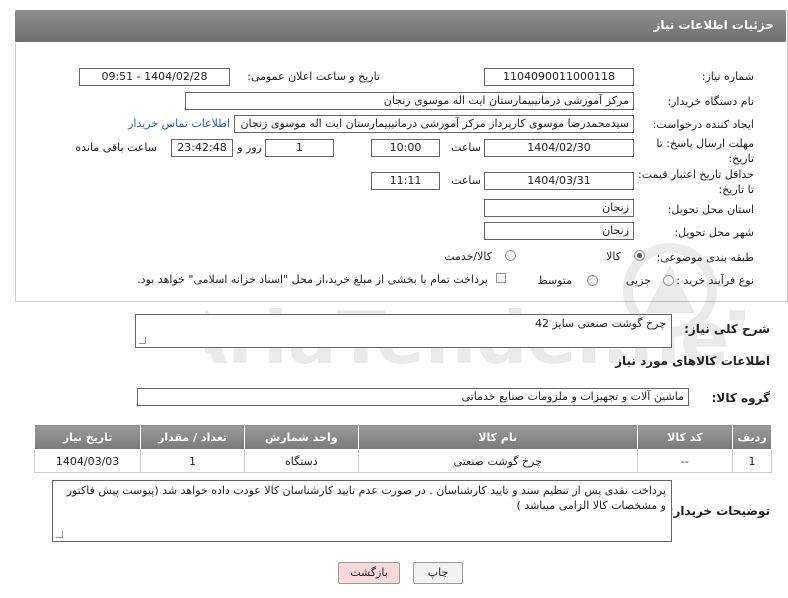 Image resolution: width=788 pixels, height=598 pixels. Describe the element at coordinates (405, 148) in the screenshot. I see `deadline-time-field: 10:00` at that location.